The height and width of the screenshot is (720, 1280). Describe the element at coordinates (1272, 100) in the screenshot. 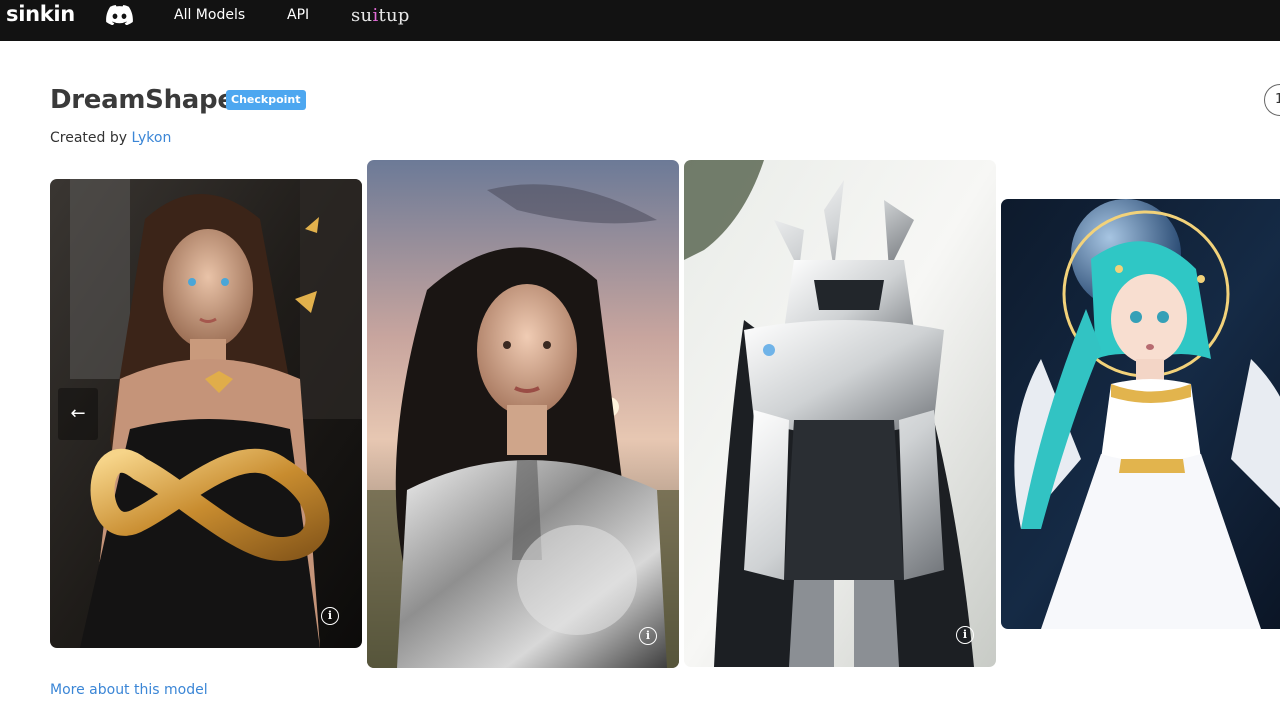

I see `page-indicator-button: 1` at that location.